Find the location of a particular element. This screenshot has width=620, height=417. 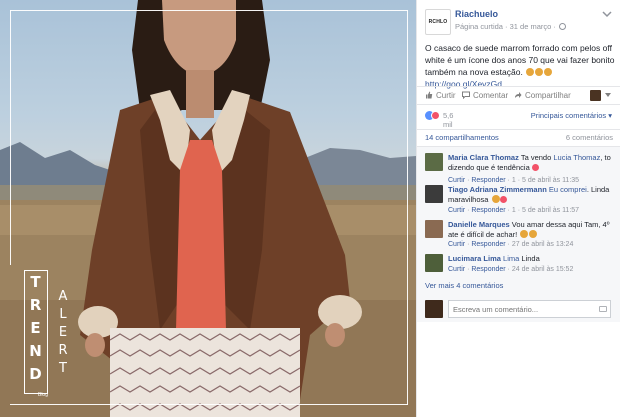

frame-line-bottom is located at coordinates (209, 404).